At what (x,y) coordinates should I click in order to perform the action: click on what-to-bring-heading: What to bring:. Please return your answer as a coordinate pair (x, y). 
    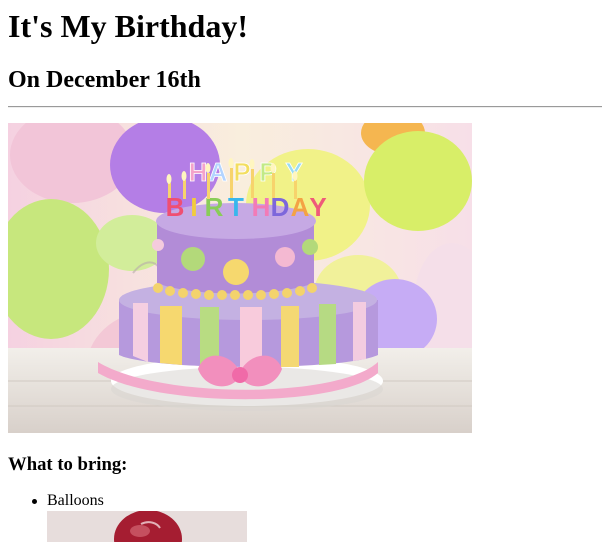
    Looking at the image, I should click on (68, 464).